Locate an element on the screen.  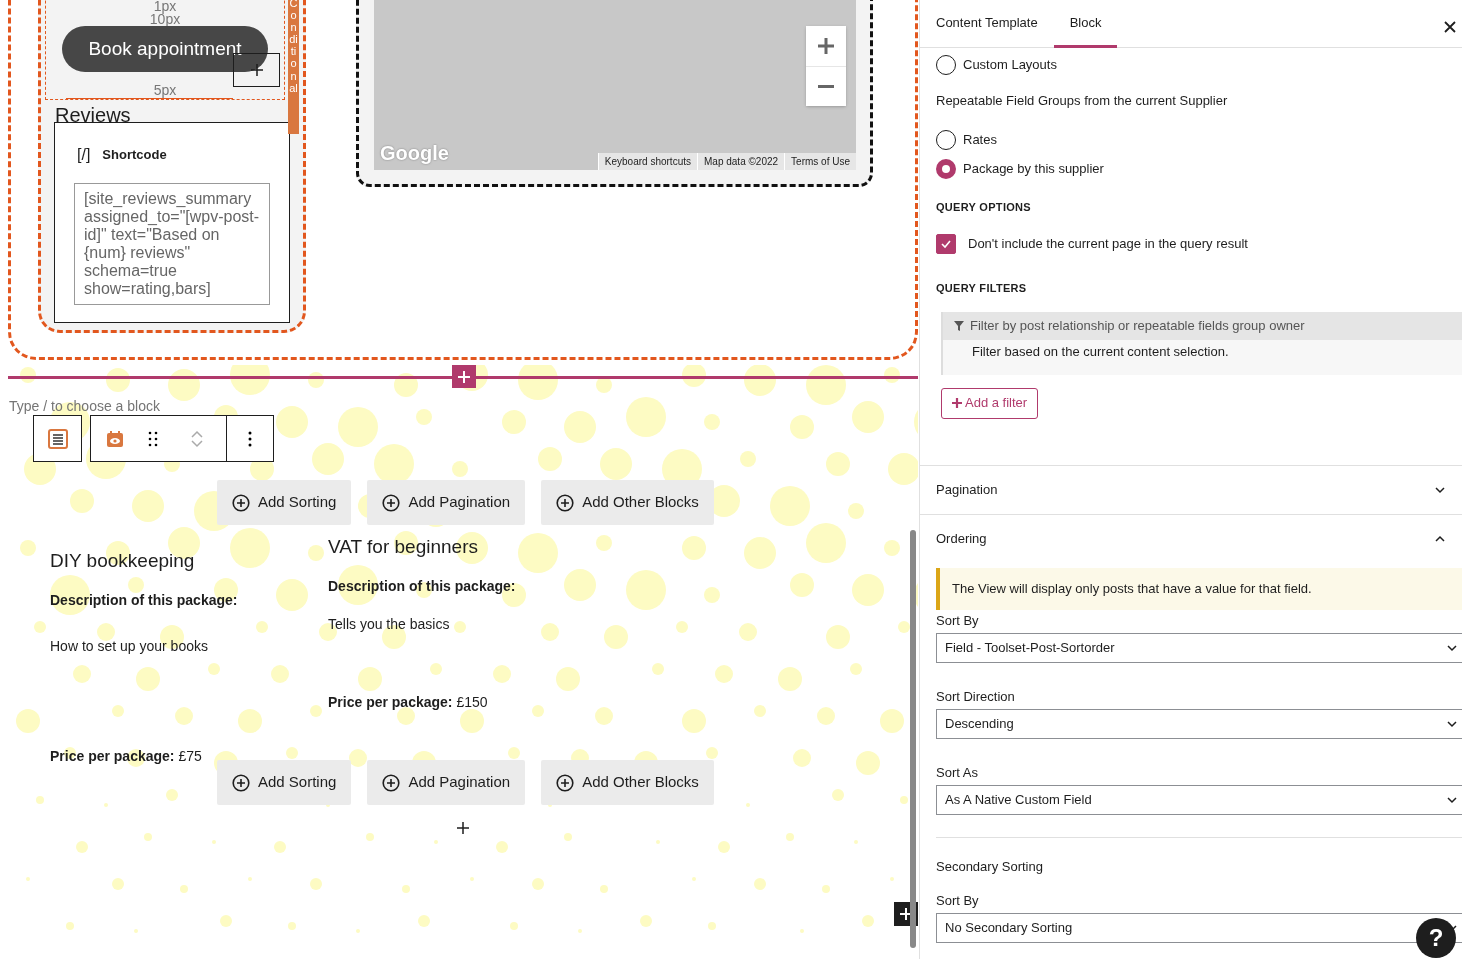
chevron-down-icon is located at coordinates (197, 443).